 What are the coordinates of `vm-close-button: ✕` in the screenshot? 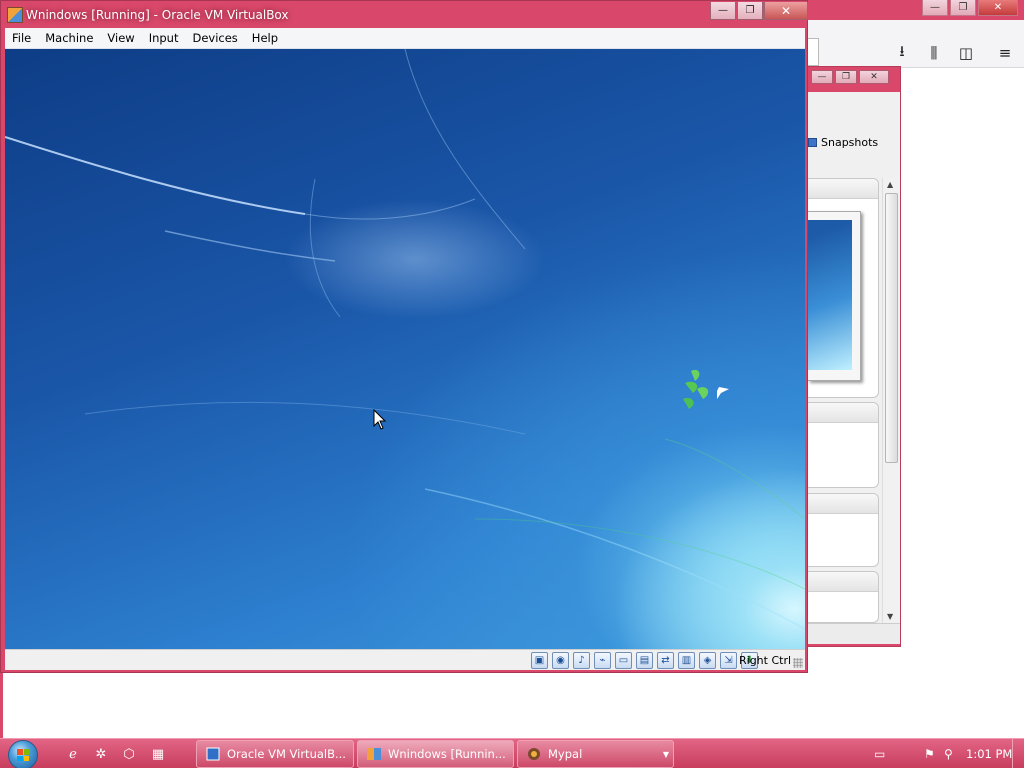 It's located at (786, 11).